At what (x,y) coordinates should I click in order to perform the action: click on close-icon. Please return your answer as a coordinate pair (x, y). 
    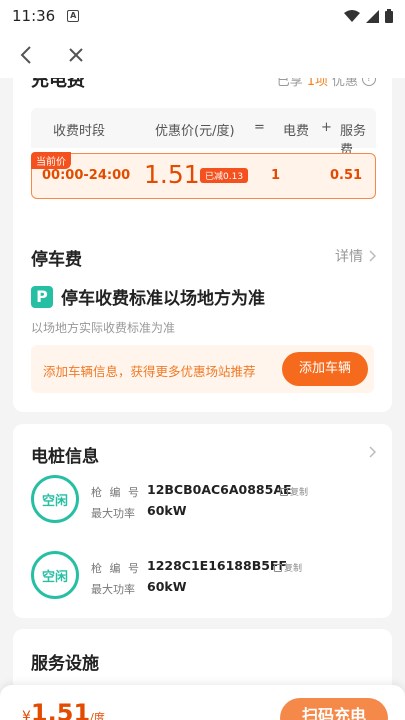
    Looking at the image, I should click on (76, 55).